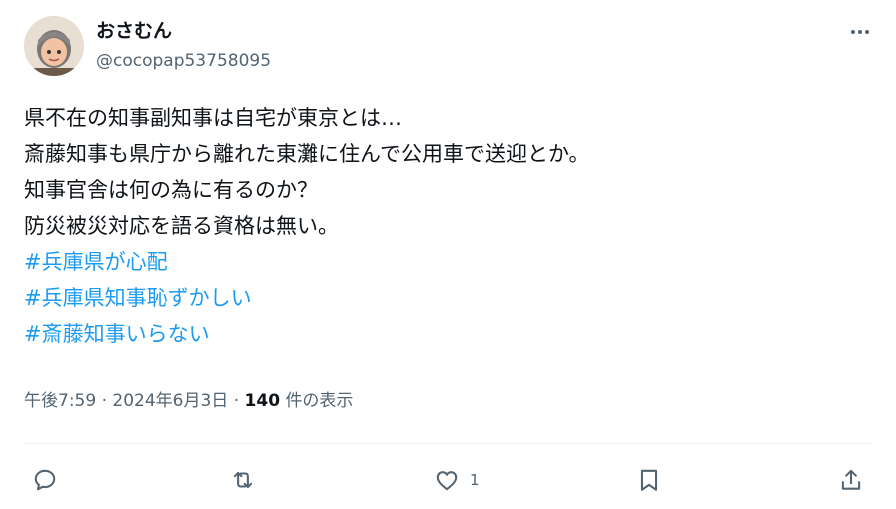 The image size is (896, 509). Describe the element at coordinates (170, 401) in the screenshot. I see `tweet-date: 2024年6月3日` at that location.